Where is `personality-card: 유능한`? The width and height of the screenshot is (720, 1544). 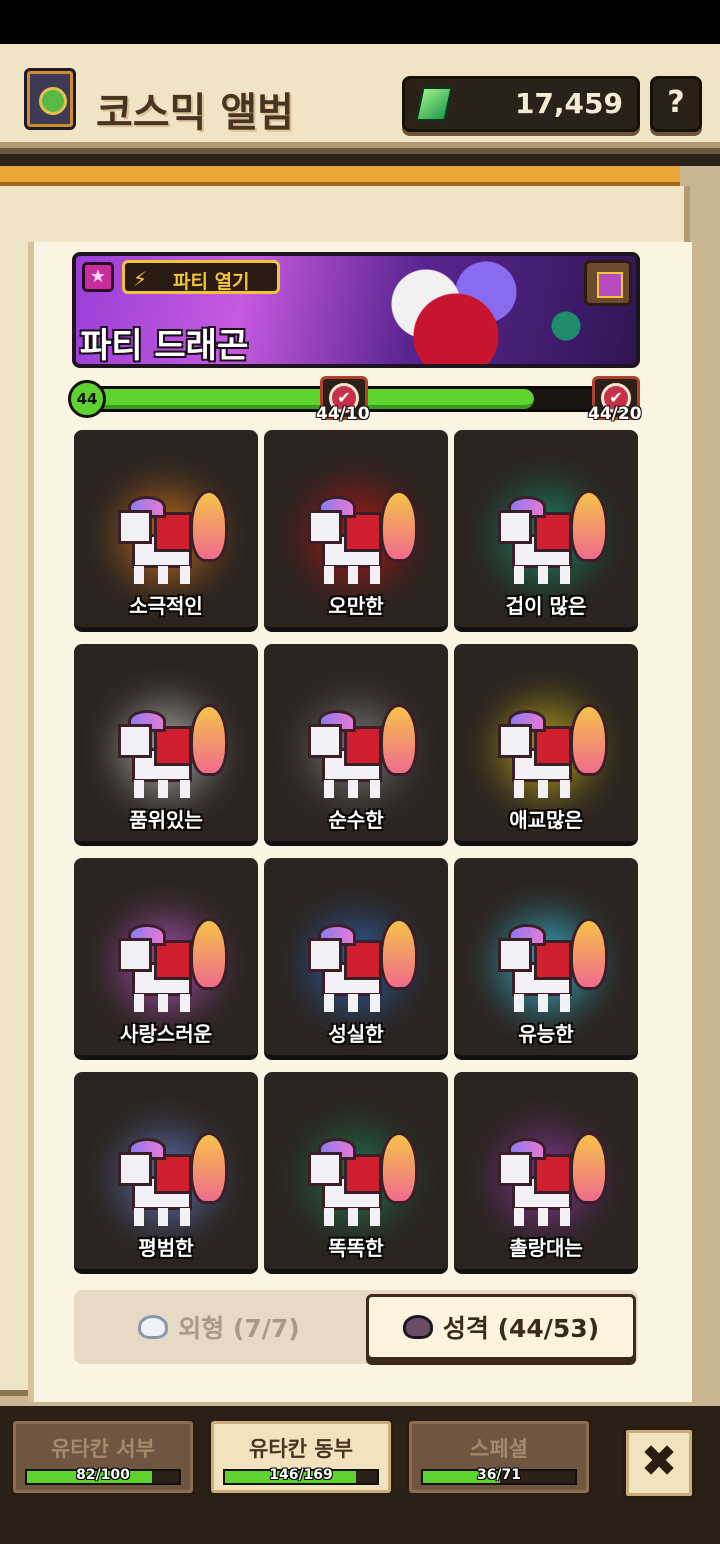 personality-card: 유능한 is located at coordinates (546, 959).